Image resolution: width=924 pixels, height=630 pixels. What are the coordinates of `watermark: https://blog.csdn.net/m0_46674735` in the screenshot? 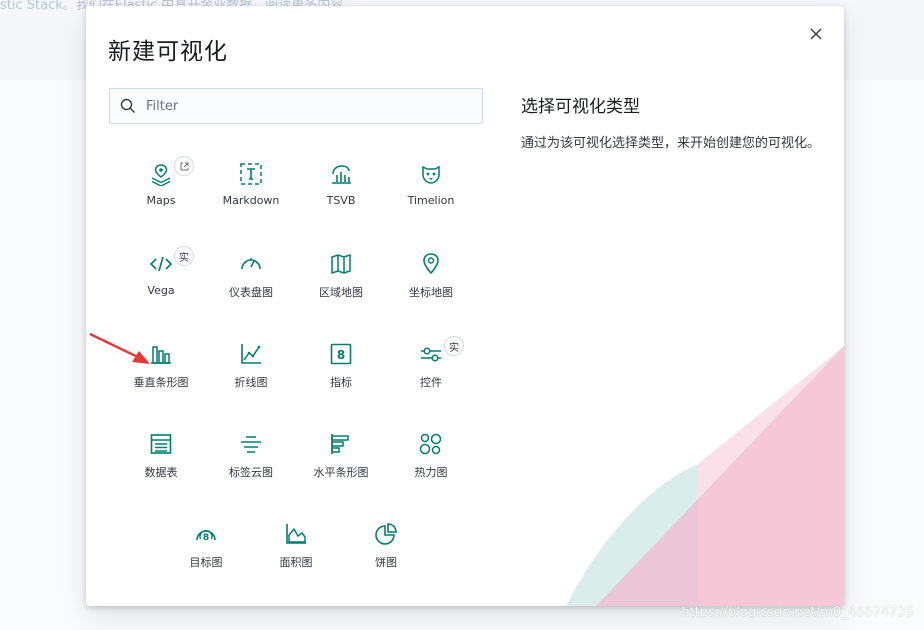 It's located at (797, 612).